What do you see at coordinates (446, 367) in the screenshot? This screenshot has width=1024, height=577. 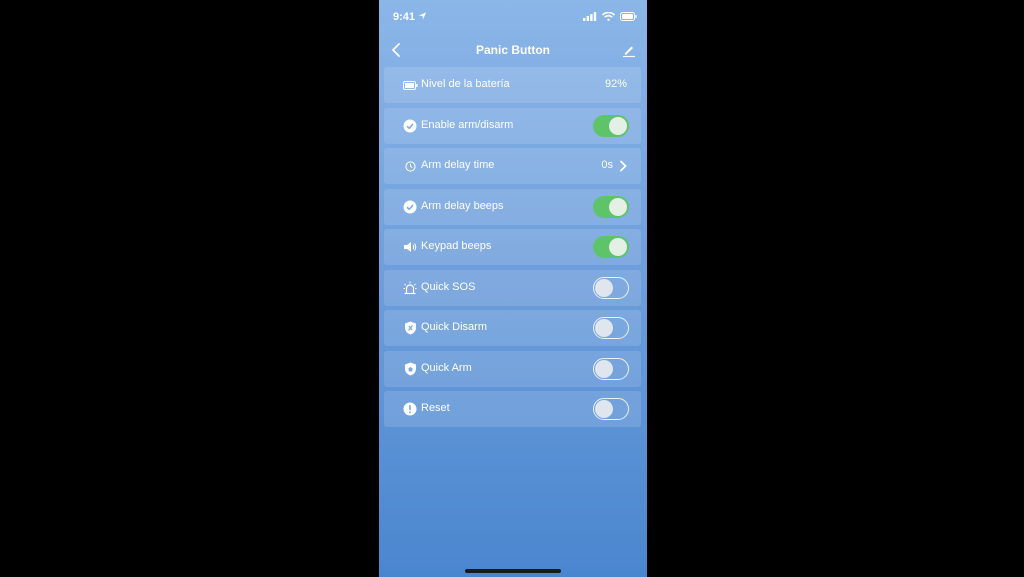 I see `quick-arm-label: Quick Arm` at bounding box center [446, 367].